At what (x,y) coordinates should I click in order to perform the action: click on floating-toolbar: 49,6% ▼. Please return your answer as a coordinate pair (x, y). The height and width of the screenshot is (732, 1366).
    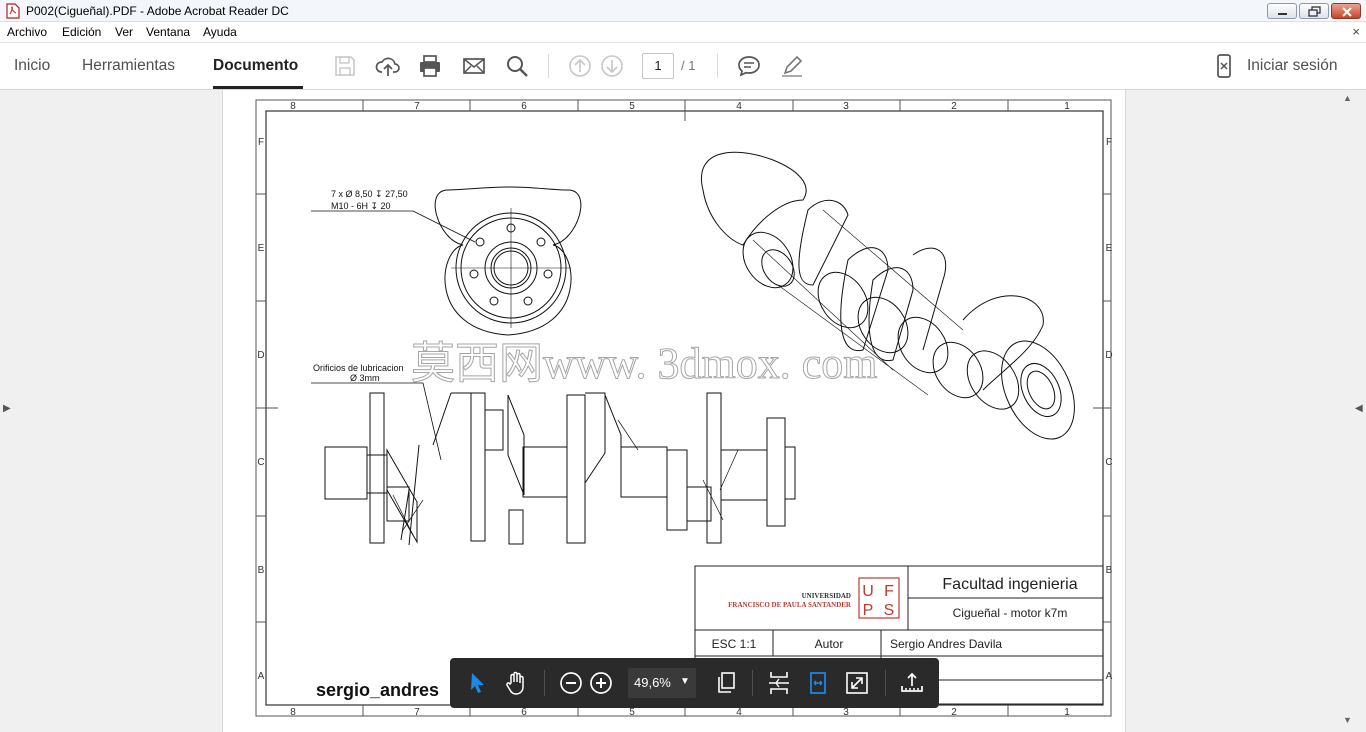
    Looking at the image, I should click on (694, 683).